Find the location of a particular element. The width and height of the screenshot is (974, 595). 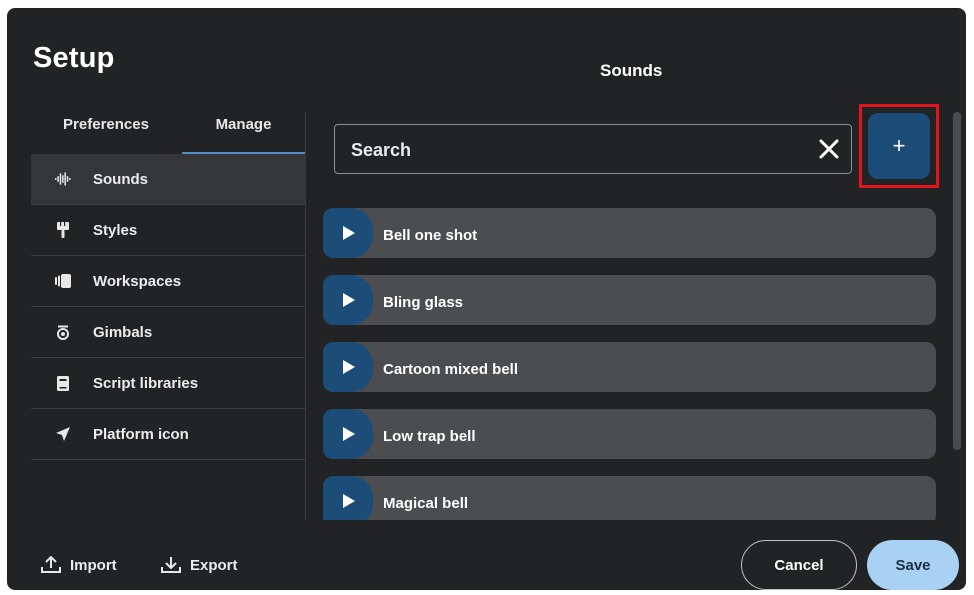

sidebar-item-label: Sounds is located at coordinates (120, 179).